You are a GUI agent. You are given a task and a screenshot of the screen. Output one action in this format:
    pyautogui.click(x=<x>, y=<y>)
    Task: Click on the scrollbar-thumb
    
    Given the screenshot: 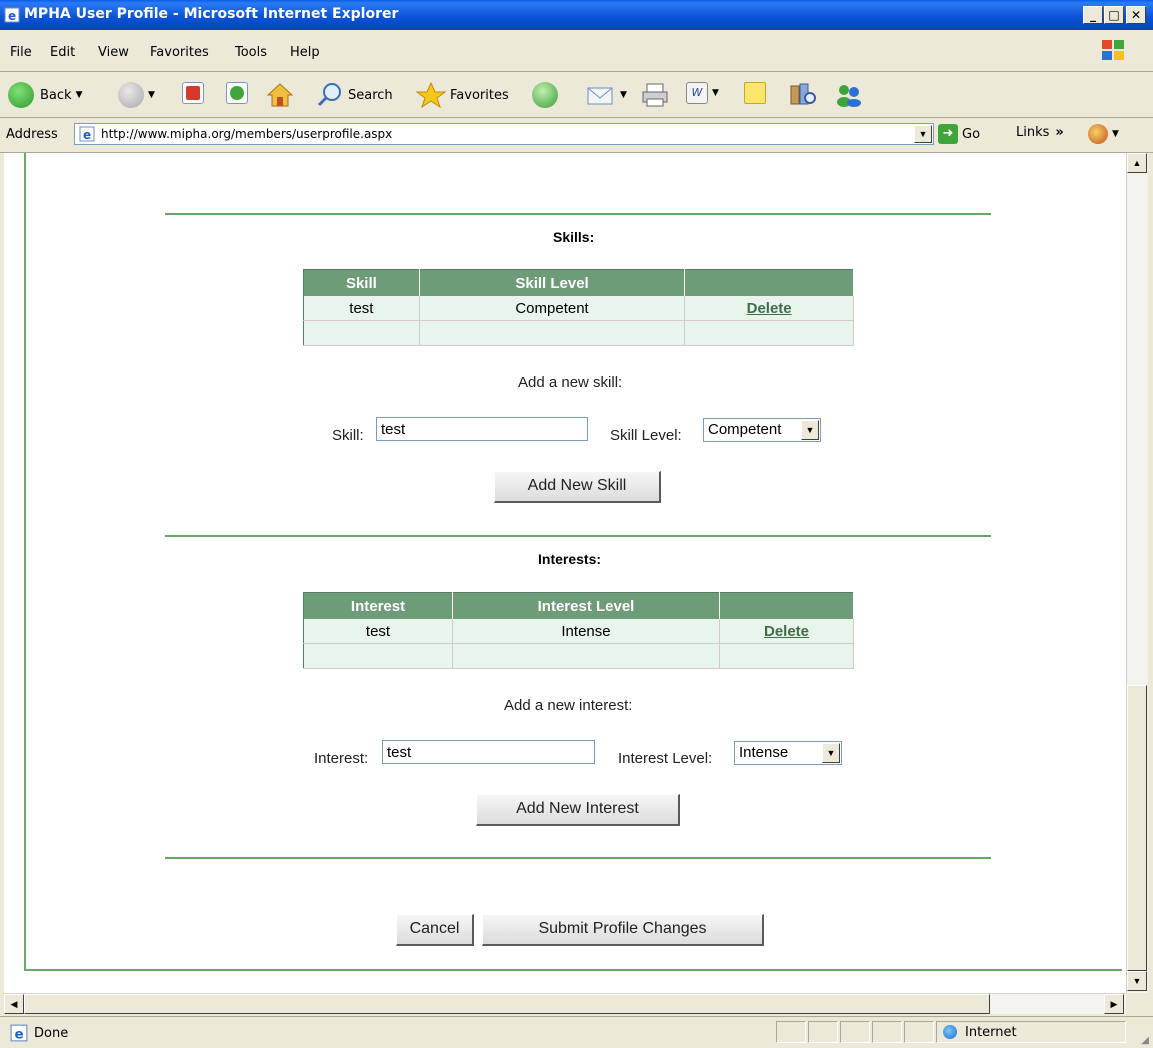 What is the action you would take?
    pyautogui.click(x=1137, y=828)
    